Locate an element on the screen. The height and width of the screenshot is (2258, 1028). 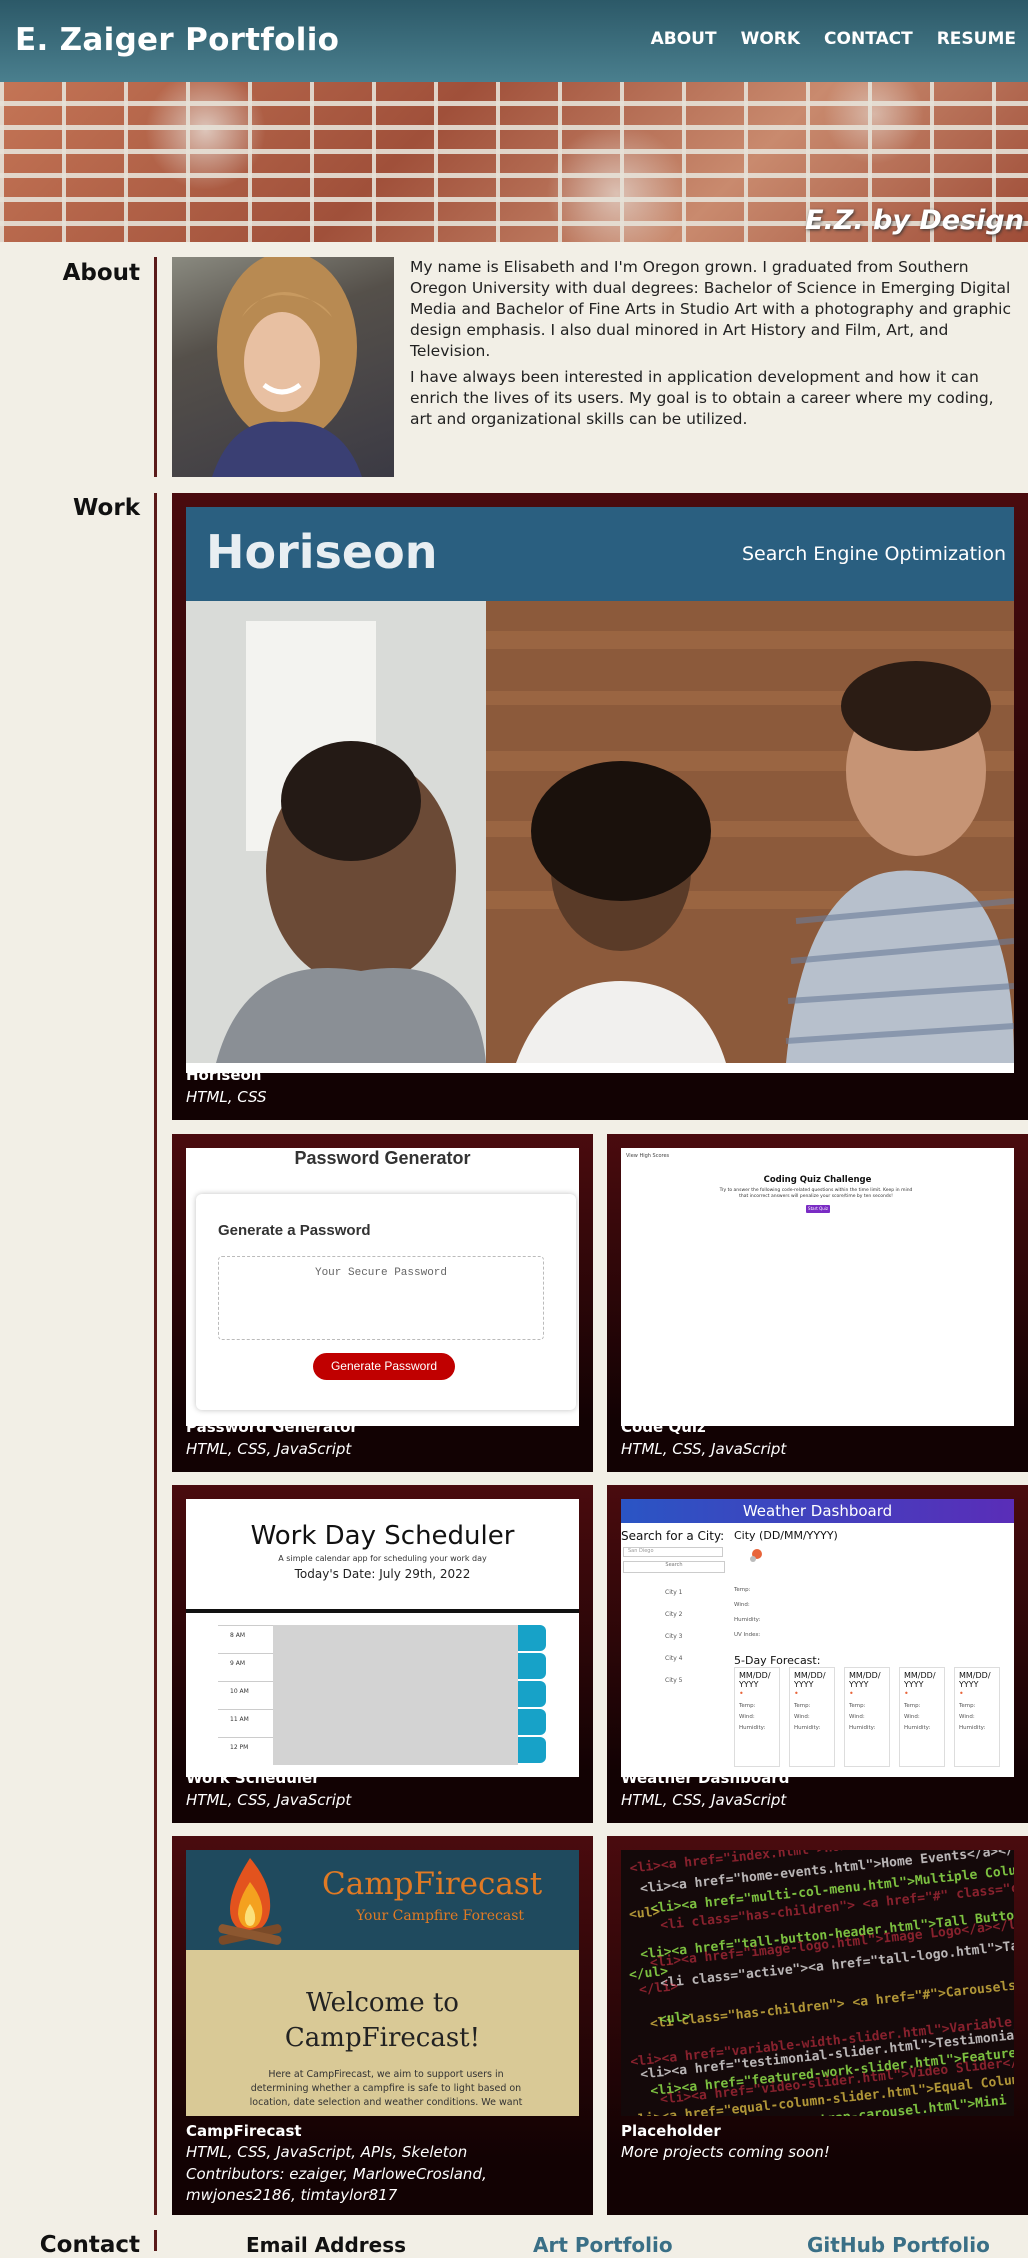
weather-icon is located at coordinates (756, 1555).